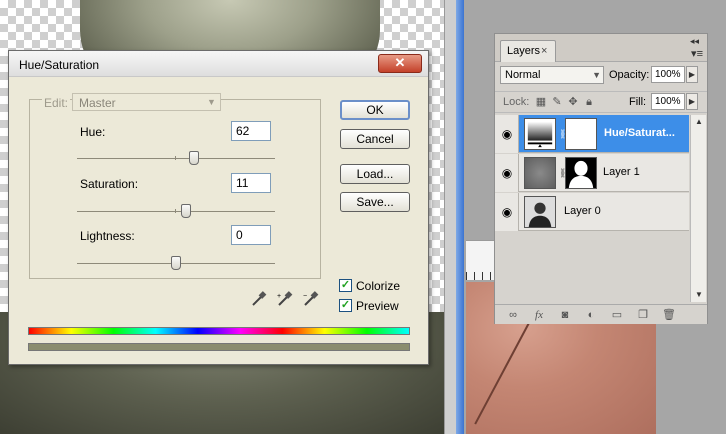 The width and height of the screenshot is (726, 434). I want to click on tab-layers: Layers ×, so click(528, 51).